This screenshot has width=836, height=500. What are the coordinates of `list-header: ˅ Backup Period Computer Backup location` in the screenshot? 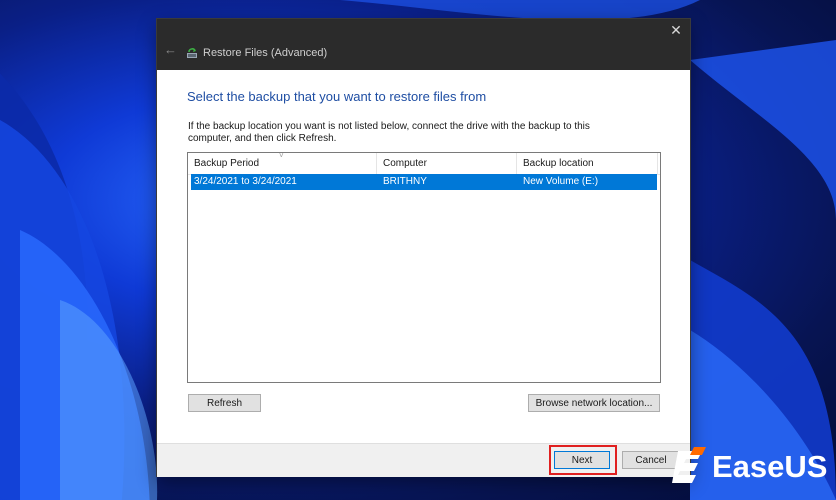 It's located at (424, 163).